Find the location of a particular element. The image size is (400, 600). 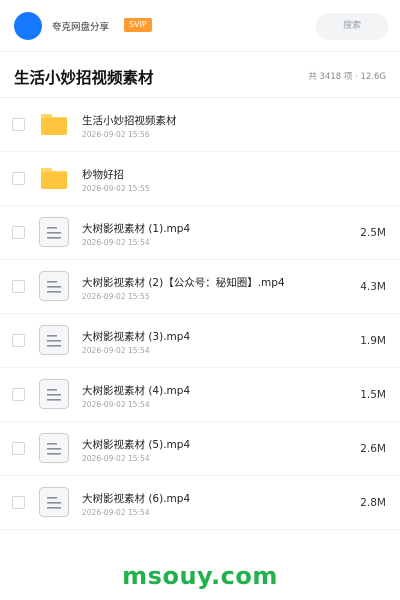

file-size: 1.9M is located at coordinates (373, 341).